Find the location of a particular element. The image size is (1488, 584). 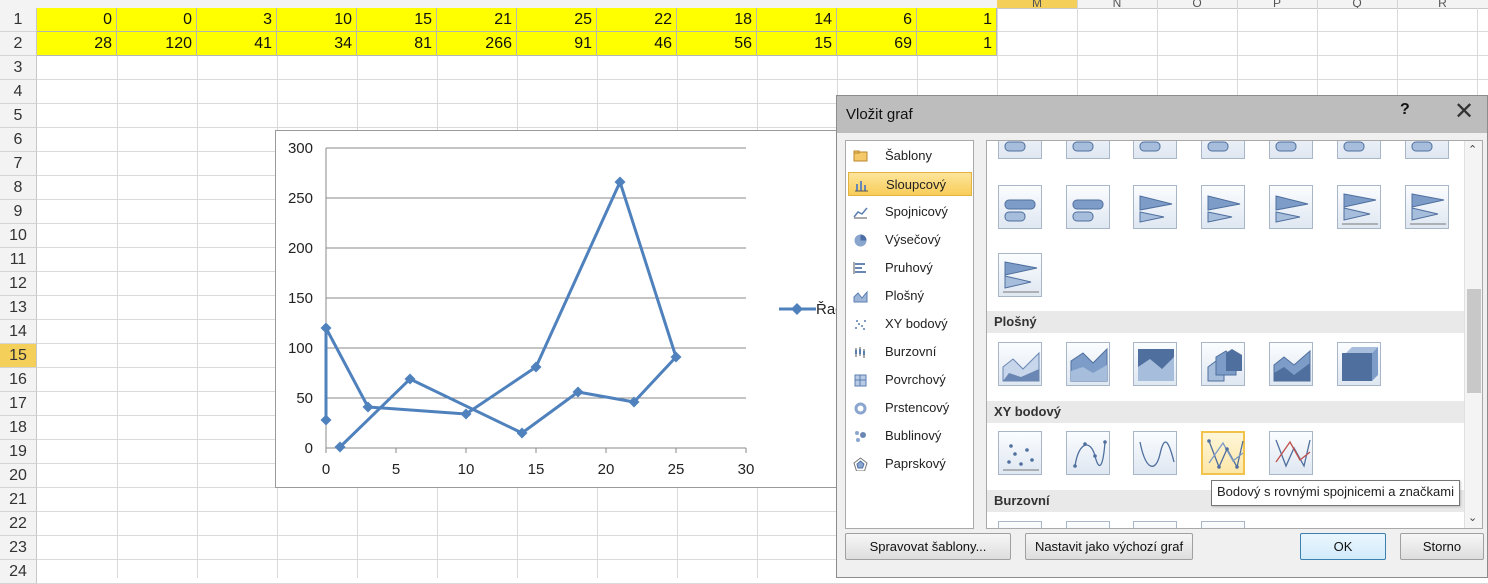

row-header-17: 17 is located at coordinates (18, 404).